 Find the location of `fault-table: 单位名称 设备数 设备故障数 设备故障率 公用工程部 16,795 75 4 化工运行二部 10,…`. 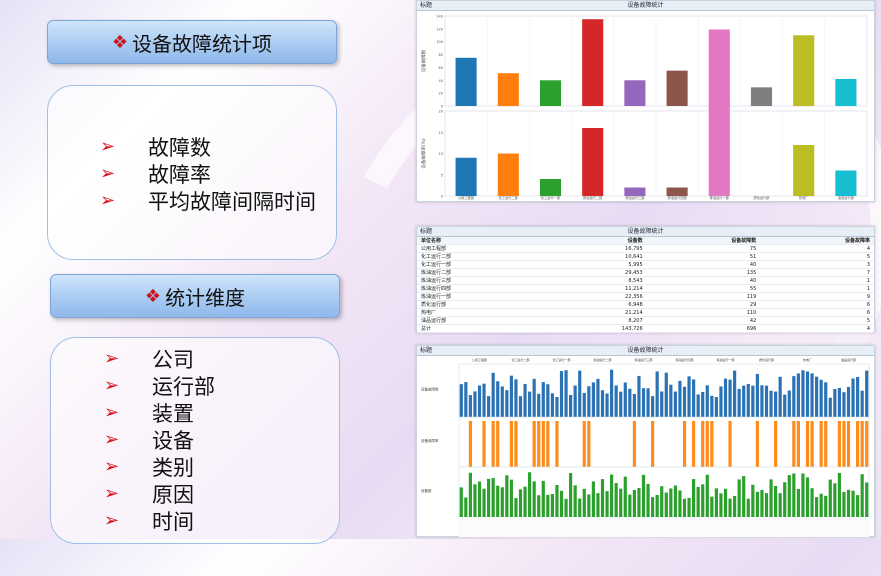

fault-table: 单位名称 设备数 设备故障数 设备故障率 公用工程部 16,795 75 4 化工运行二部 10,… is located at coordinates (645, 285).